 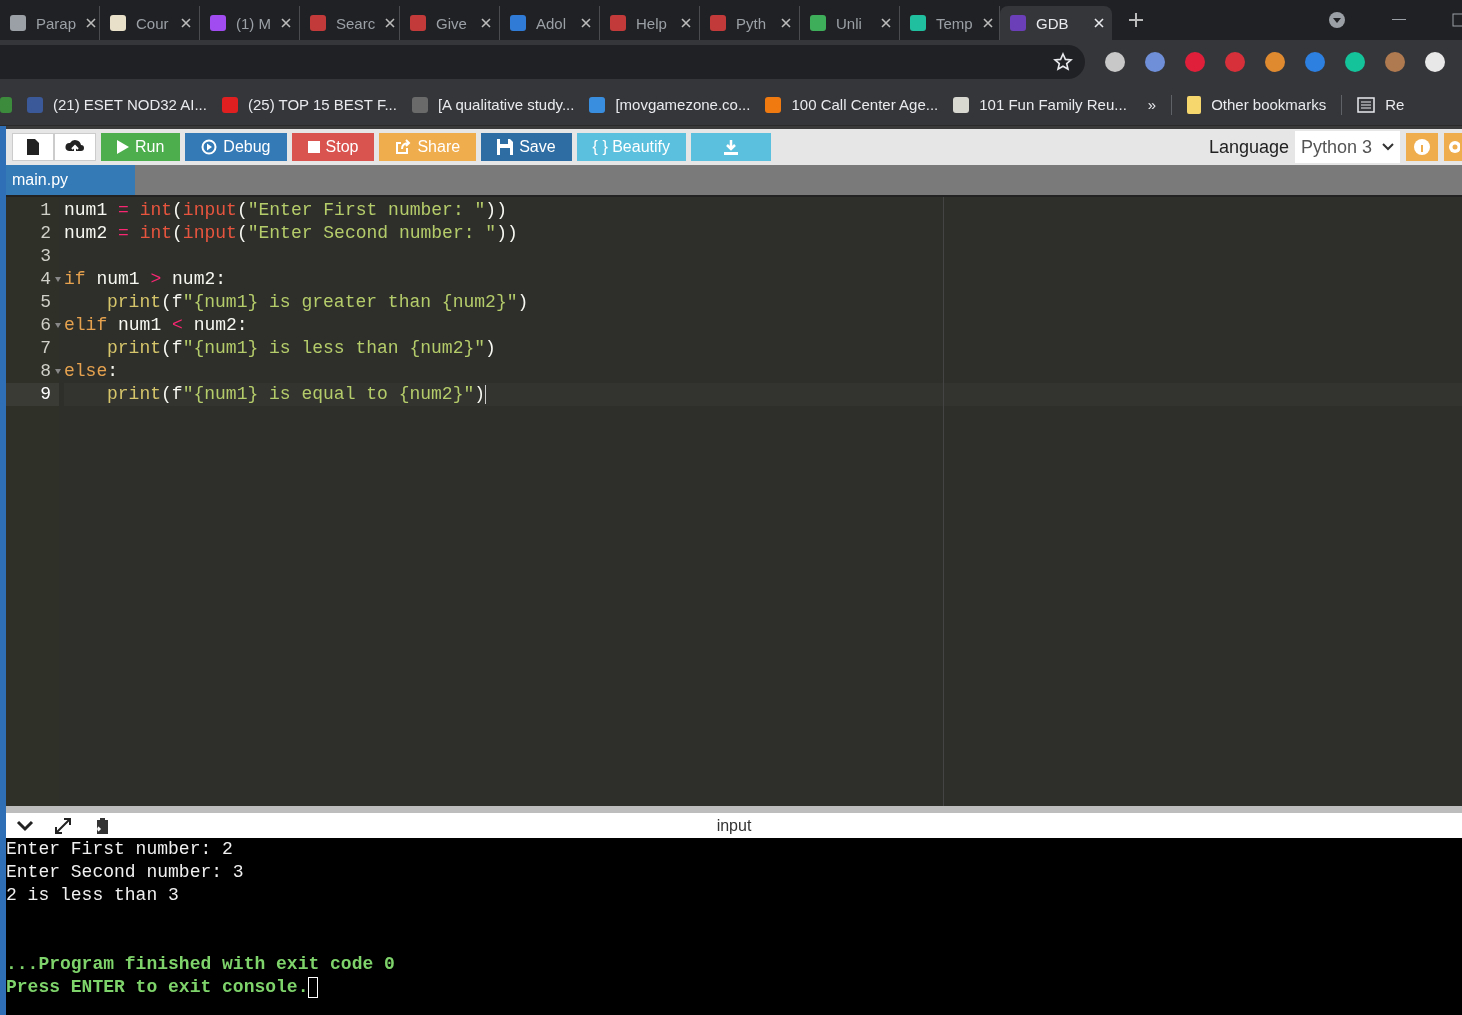 What do you see at coordinates (145, 279) in the screenshot?
I see `code-line: if num1 > num2:` at bounding box center [145, 279].